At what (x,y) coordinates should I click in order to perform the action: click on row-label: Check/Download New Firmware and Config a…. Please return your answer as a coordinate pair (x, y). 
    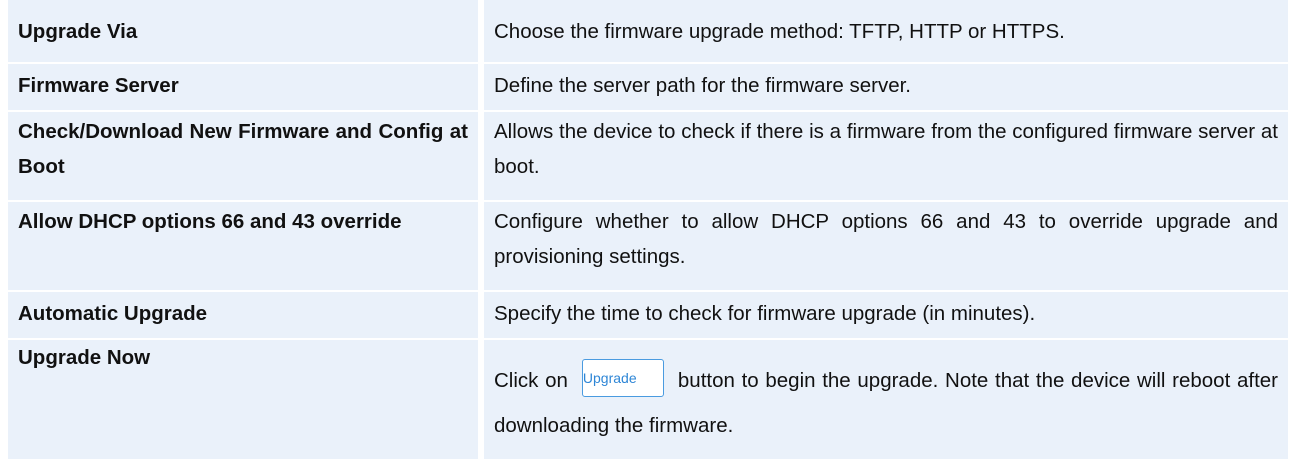
    Looking at the image, I should click on (246, 156).